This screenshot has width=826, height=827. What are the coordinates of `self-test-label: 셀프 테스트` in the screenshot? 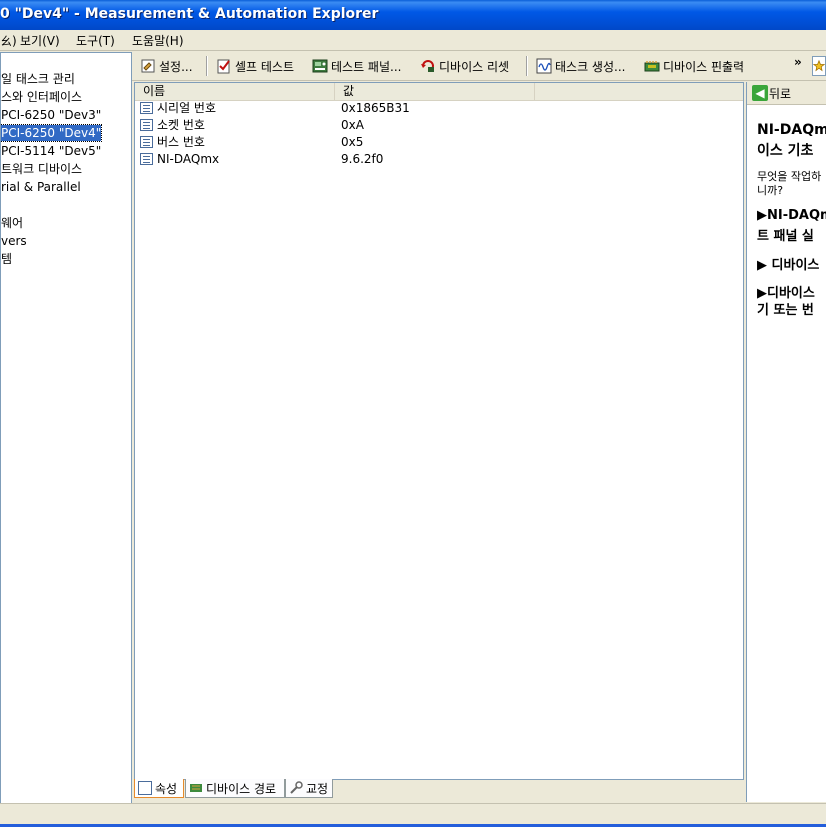 It's located at (265, 66).